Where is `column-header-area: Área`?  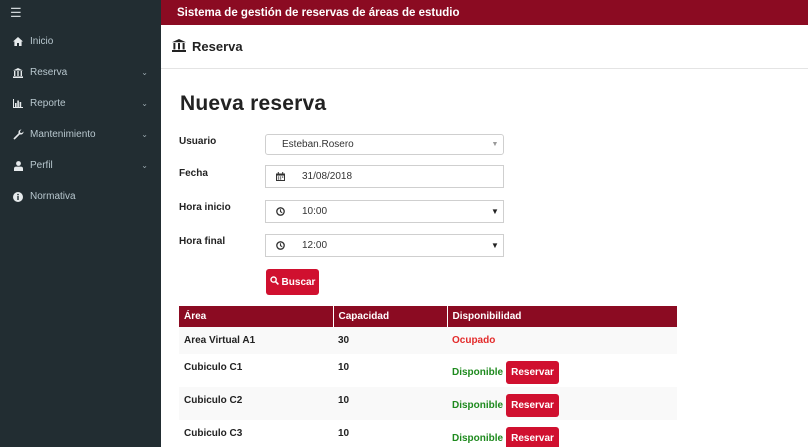 column-header-area: Área is located at coordinates (256, 316).